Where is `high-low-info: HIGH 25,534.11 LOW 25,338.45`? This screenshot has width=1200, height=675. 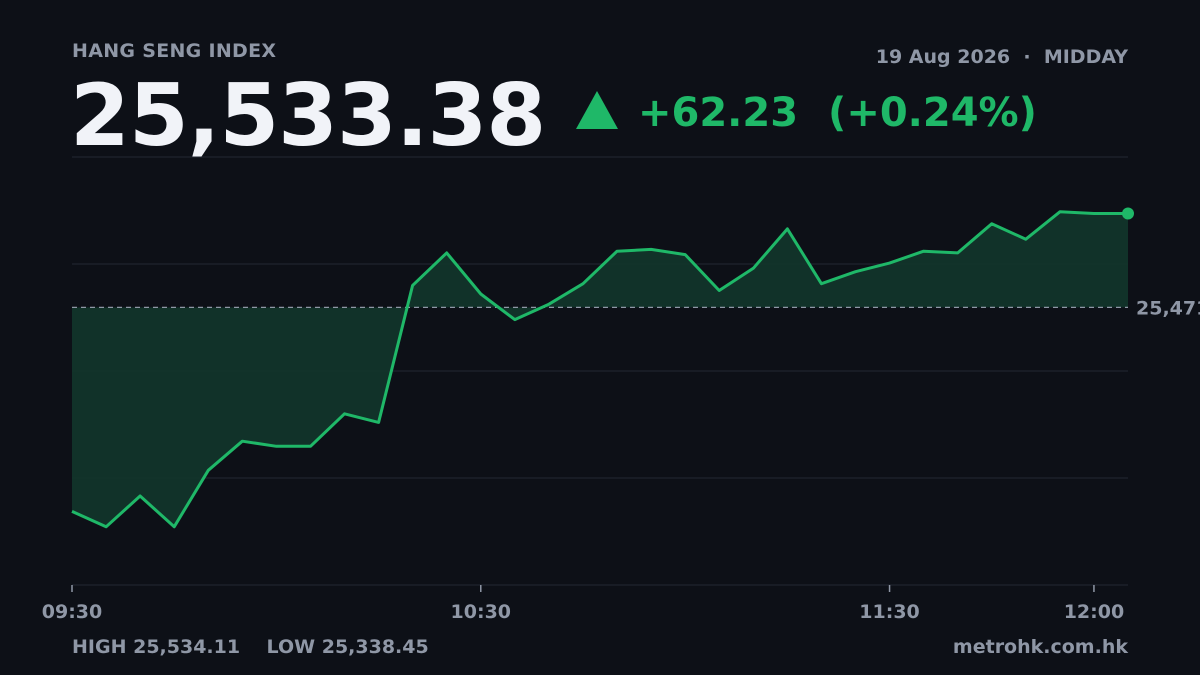
high-low-info: HIGH 25,534.11 LOW 25,338.45 is located at coordinates (250, 647).